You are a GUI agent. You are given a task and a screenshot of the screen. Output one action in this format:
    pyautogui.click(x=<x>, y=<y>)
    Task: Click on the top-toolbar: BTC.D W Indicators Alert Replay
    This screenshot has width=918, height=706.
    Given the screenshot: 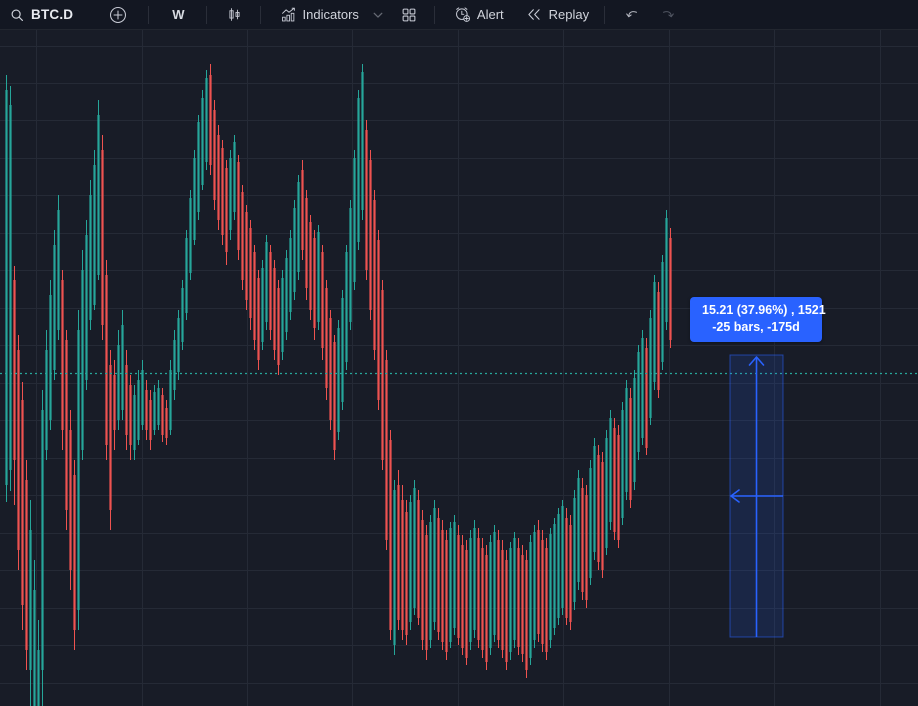 What is the action you would take?
    pyautogui.click(x=459, y=15)
    